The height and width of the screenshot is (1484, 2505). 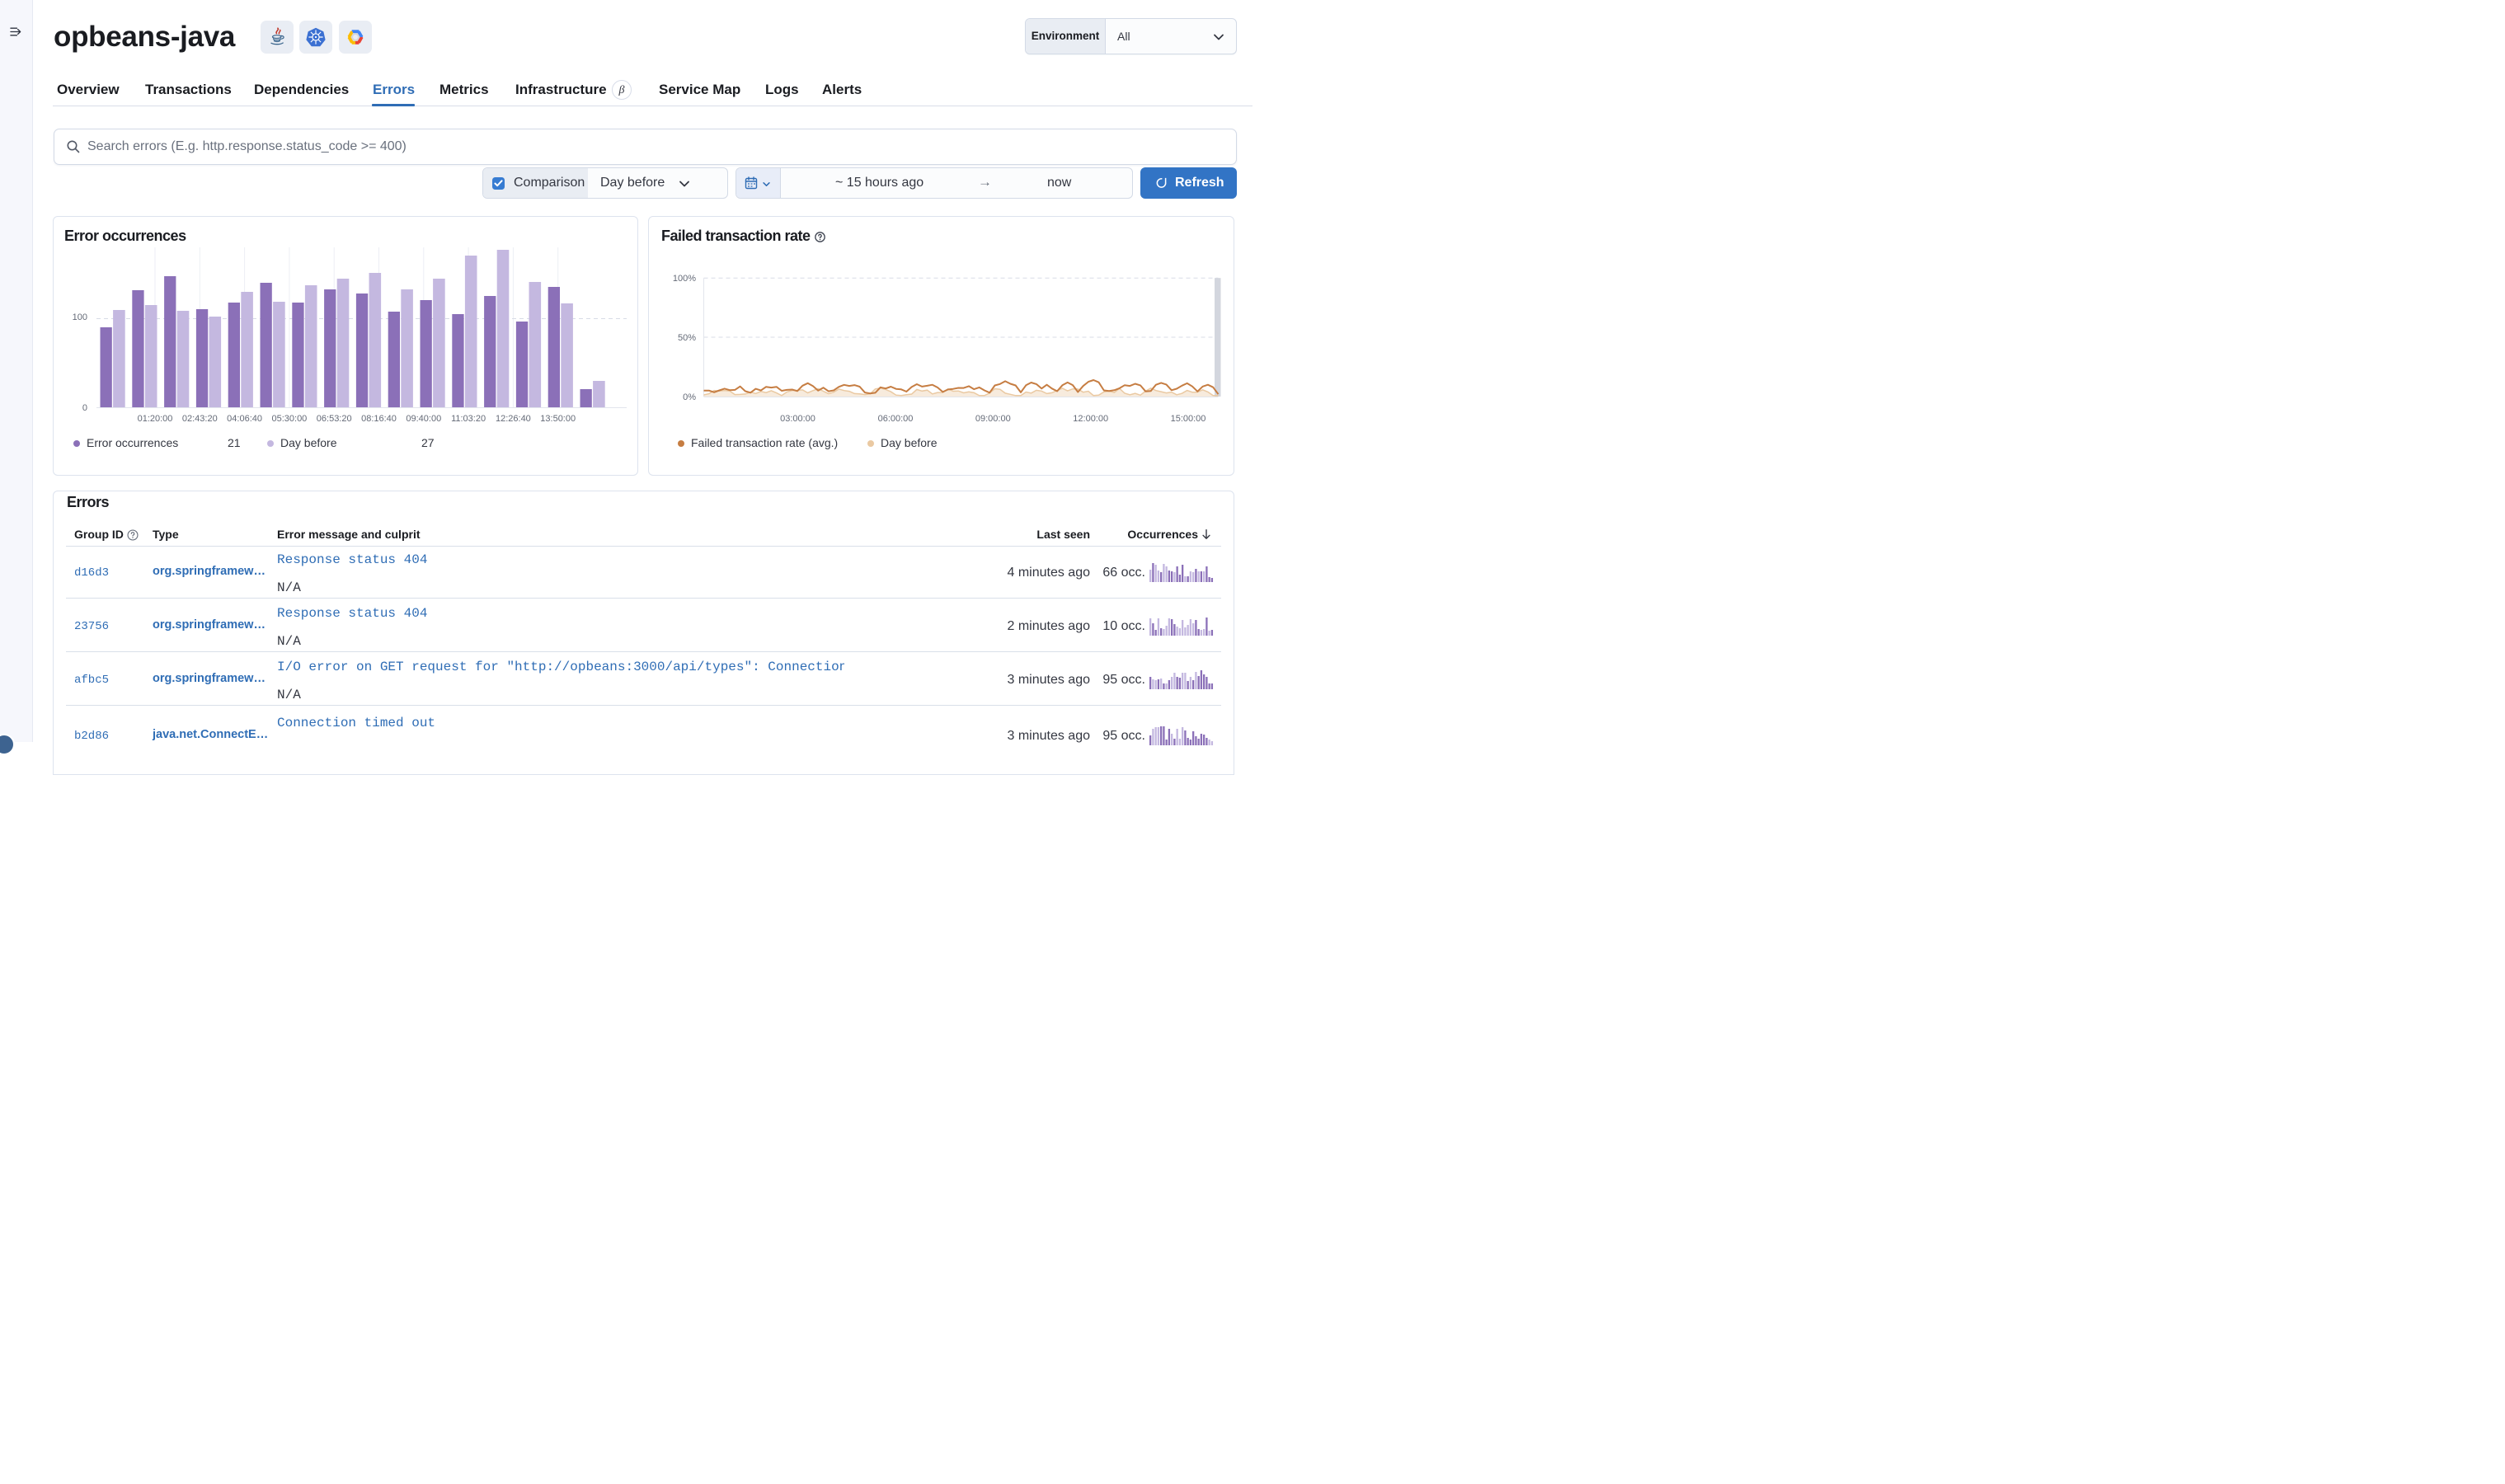 I want to click on svg-text: 05:30:00, so click(x=289, y=419).